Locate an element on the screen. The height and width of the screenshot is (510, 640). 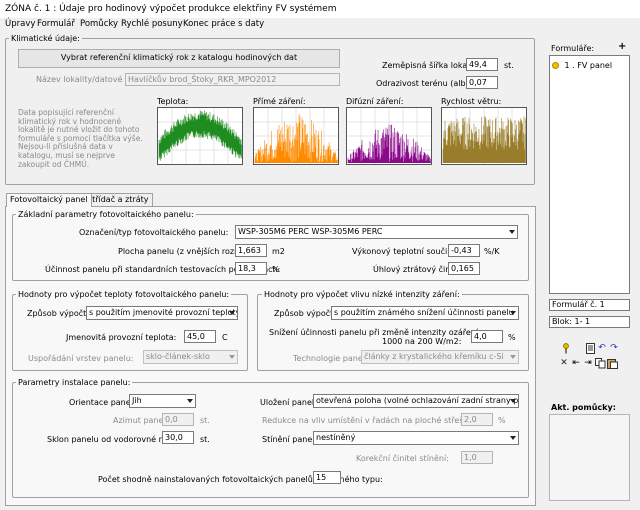
install-title: Parametry instalace panelu: is located at coordinates (74, 382).